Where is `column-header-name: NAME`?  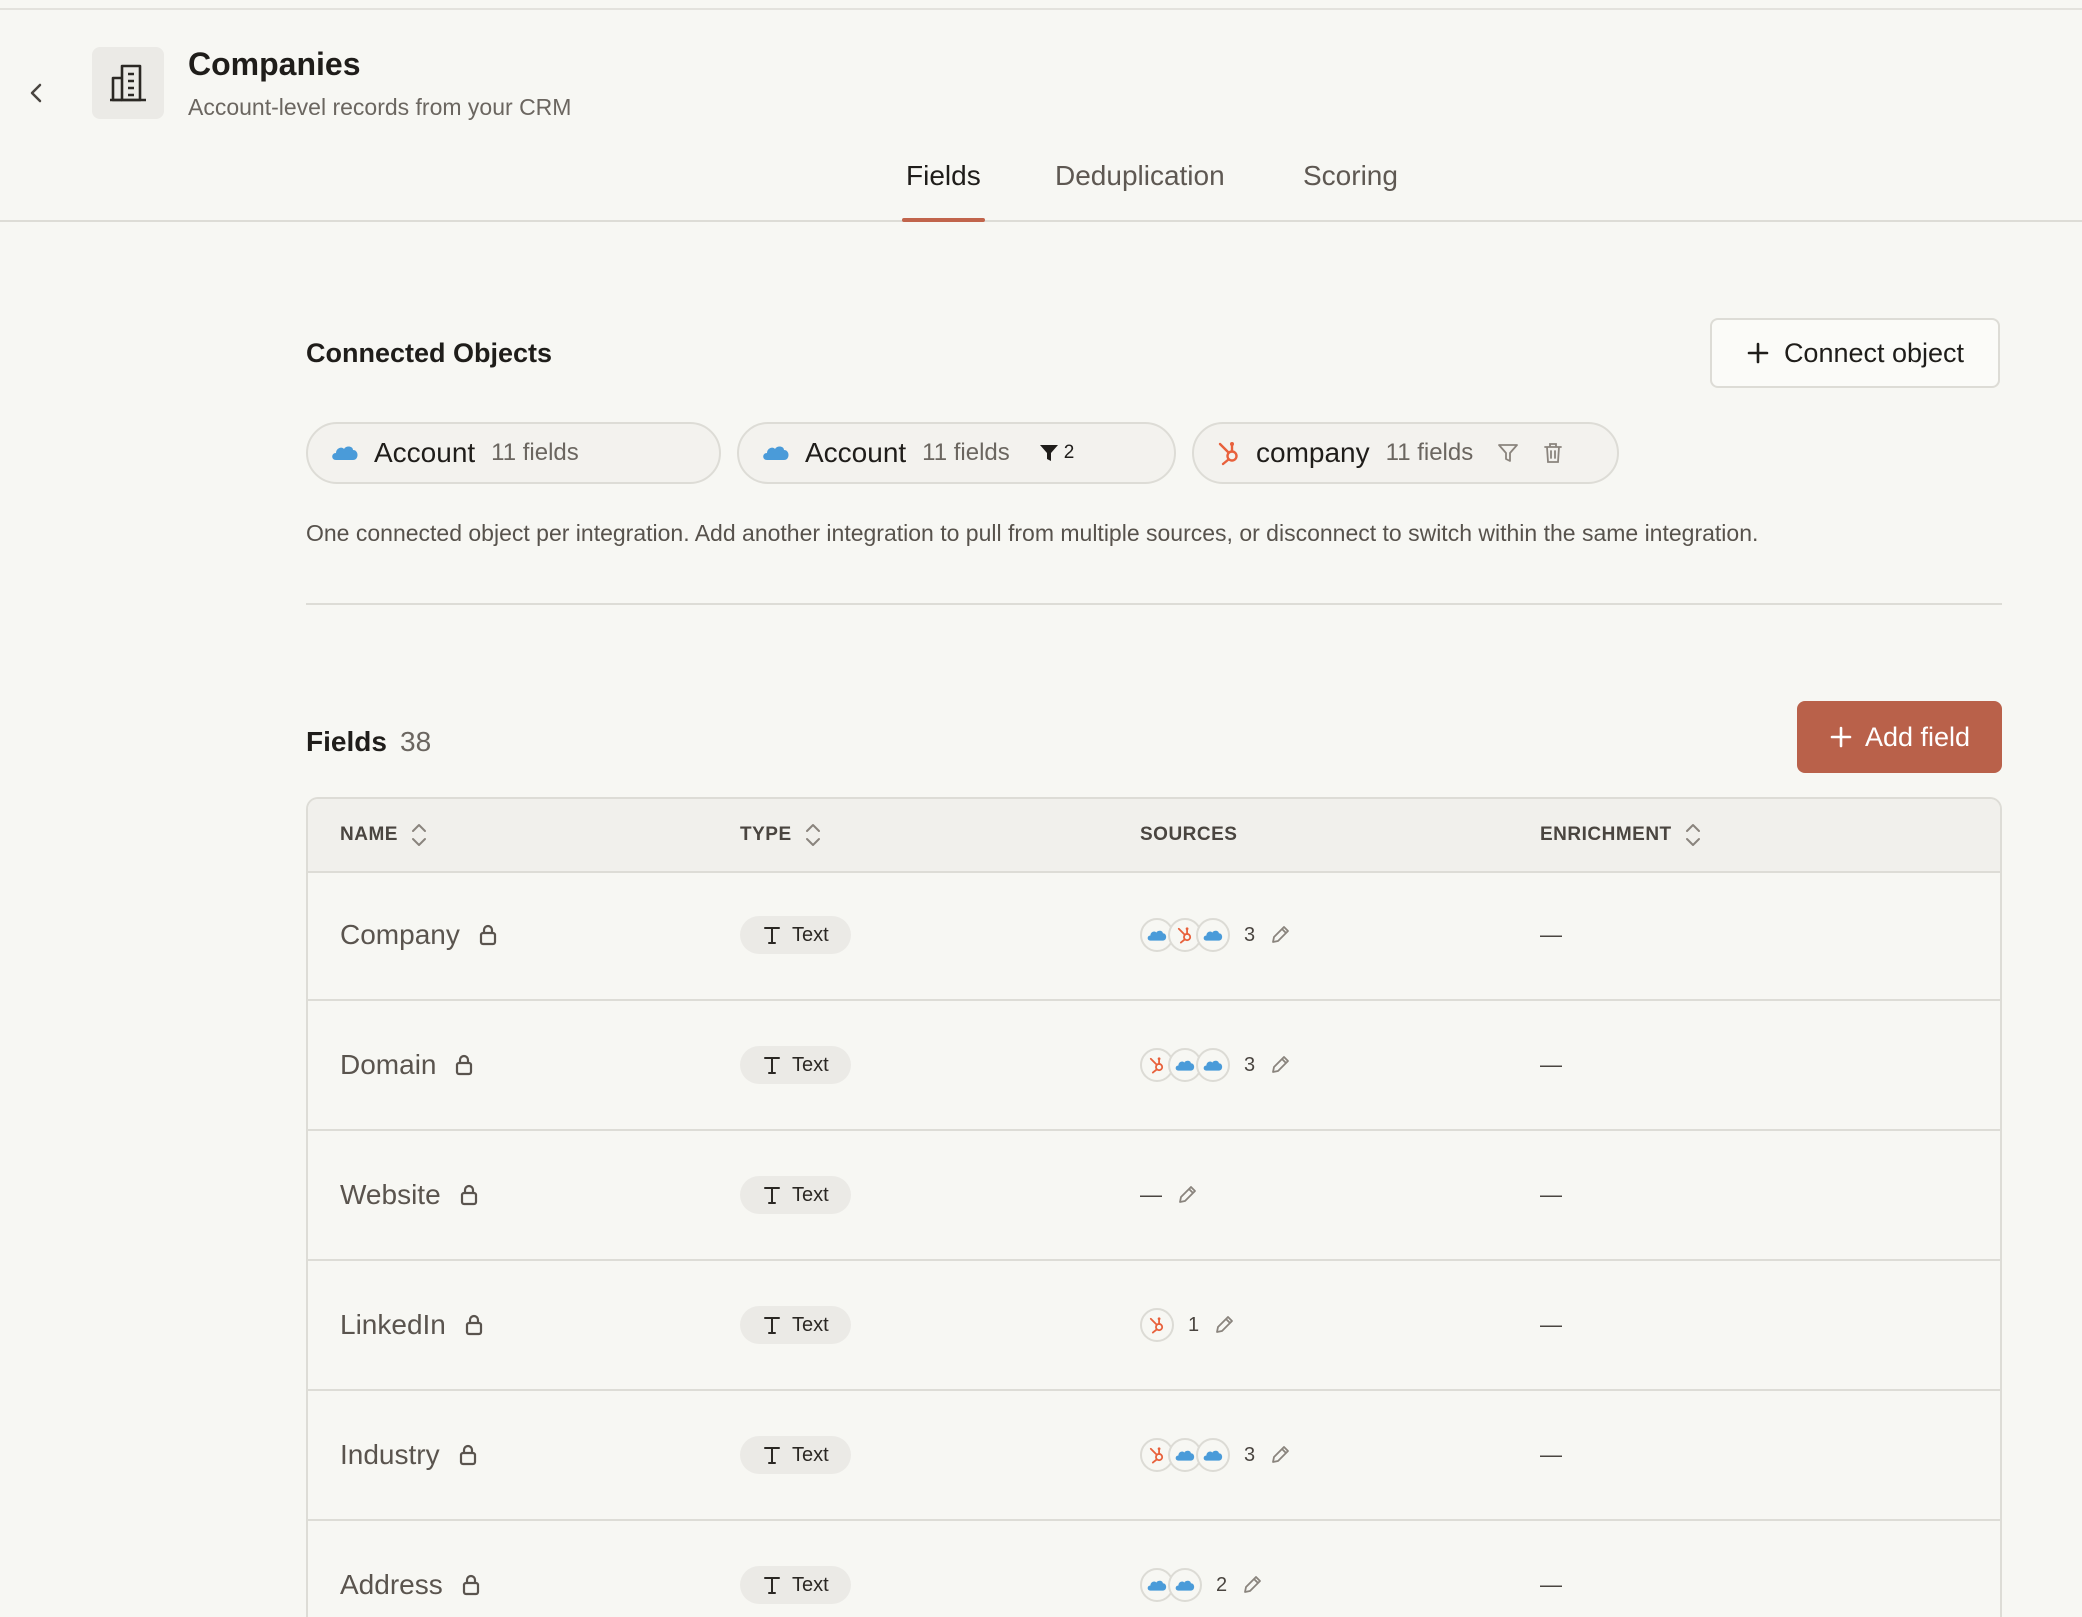
column-header-name: NAME is located at coordinates (384, 835).